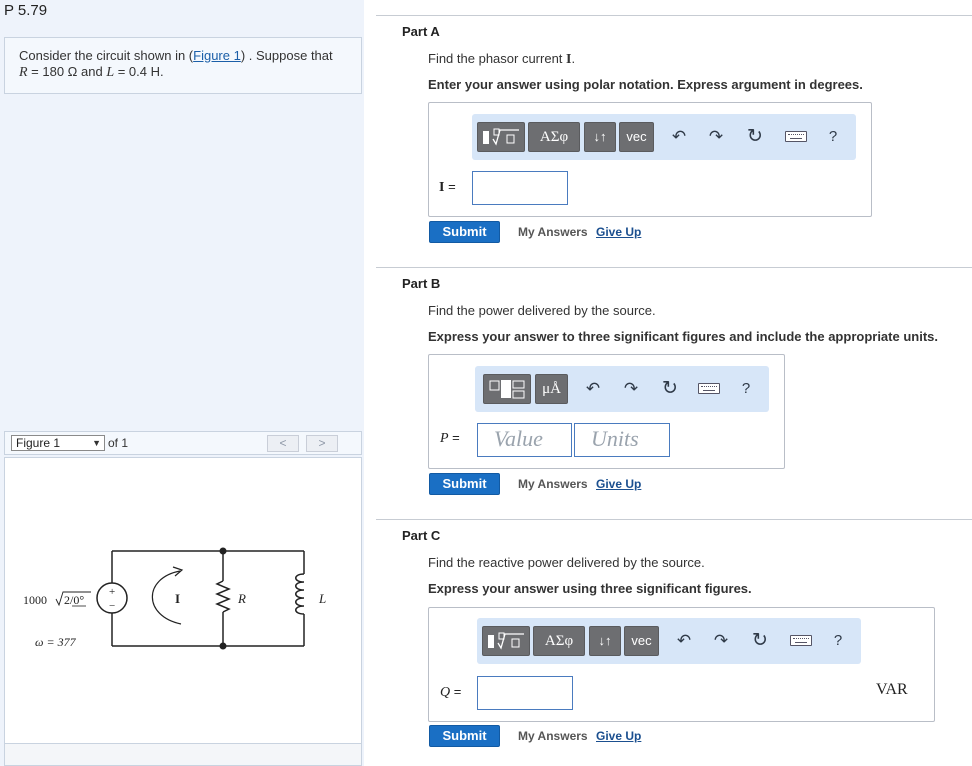 This screenshot has width=972, height=766. I want to click on part-a-answer-box: ΑΣφ ↓↑ vec ↶ ↷ ↻ ? I =, so click(650, 159).